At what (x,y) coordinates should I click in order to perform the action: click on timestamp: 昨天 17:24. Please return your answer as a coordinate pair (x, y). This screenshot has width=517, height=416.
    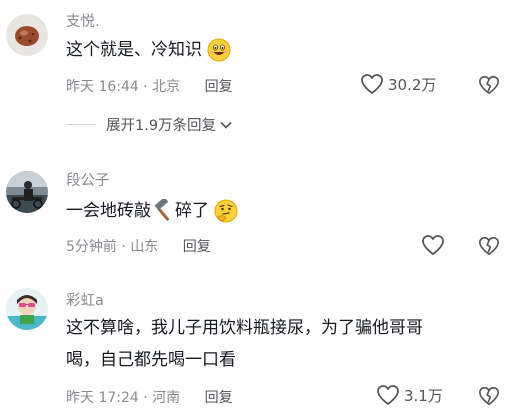
    Looking at the image, I should click on (102, 398).